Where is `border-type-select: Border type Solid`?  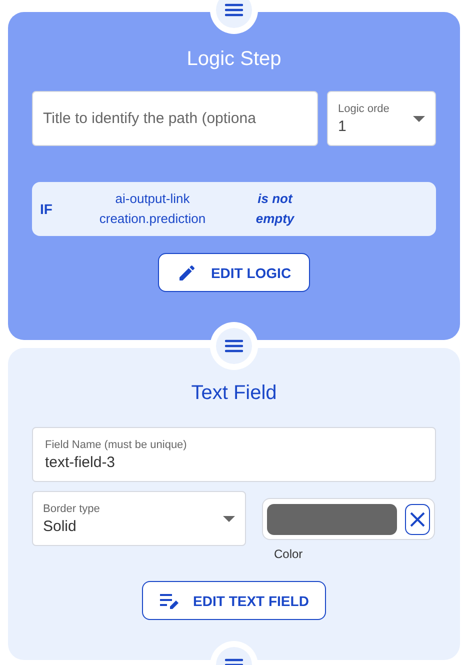 border-type-select: Border type Solid is located at coordinates (139, 518).